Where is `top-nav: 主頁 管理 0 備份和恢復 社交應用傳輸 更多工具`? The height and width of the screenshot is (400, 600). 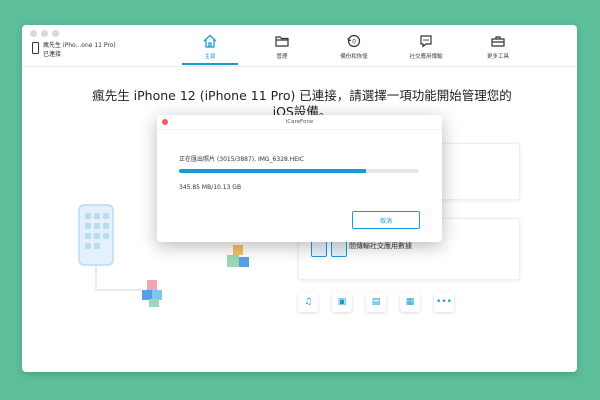 top-nav: 主頁 管理 0 備份和恢復 社交應用傳輸 更多工具 is located at coordinates (354, 49).